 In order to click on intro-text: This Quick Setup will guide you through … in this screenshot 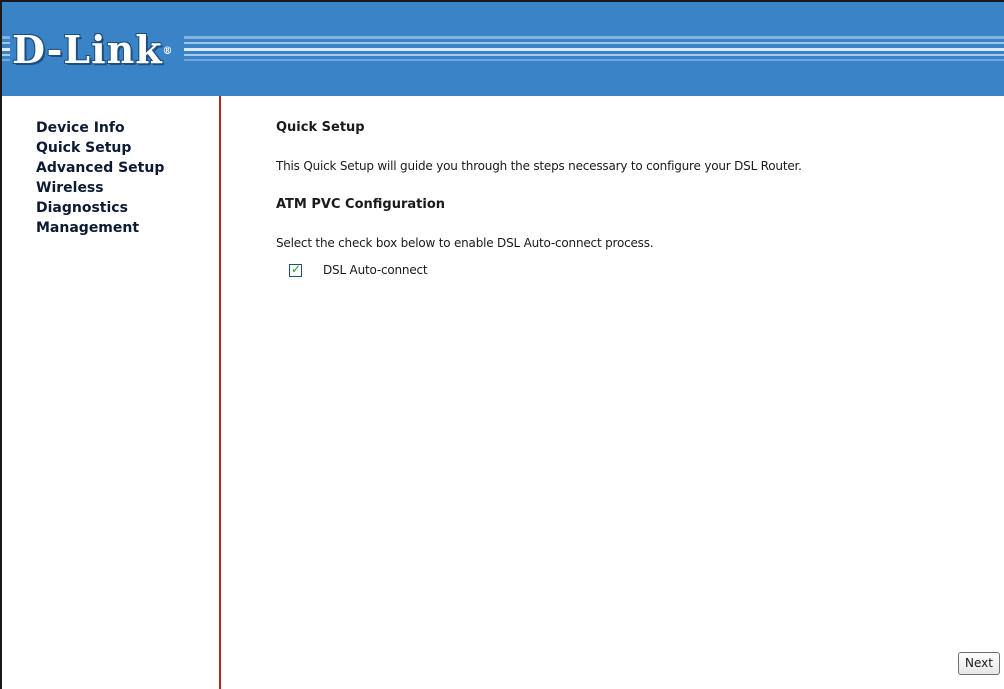, I will do `click(539, 166)`.